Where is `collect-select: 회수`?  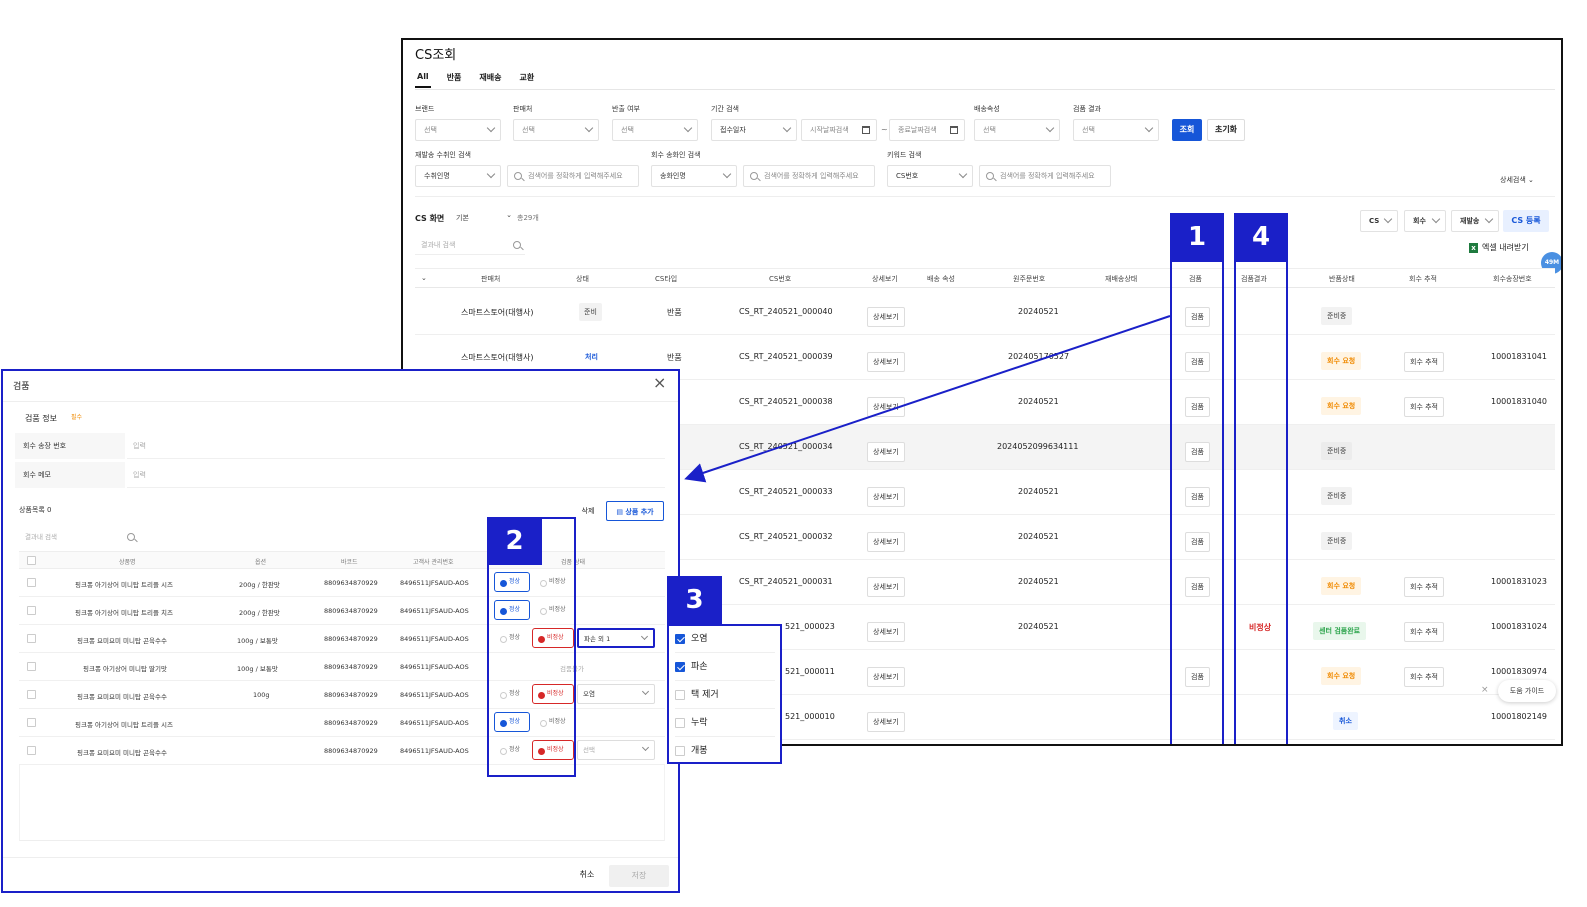
collect-select: 회수 is located at coordinates (1425, 221).